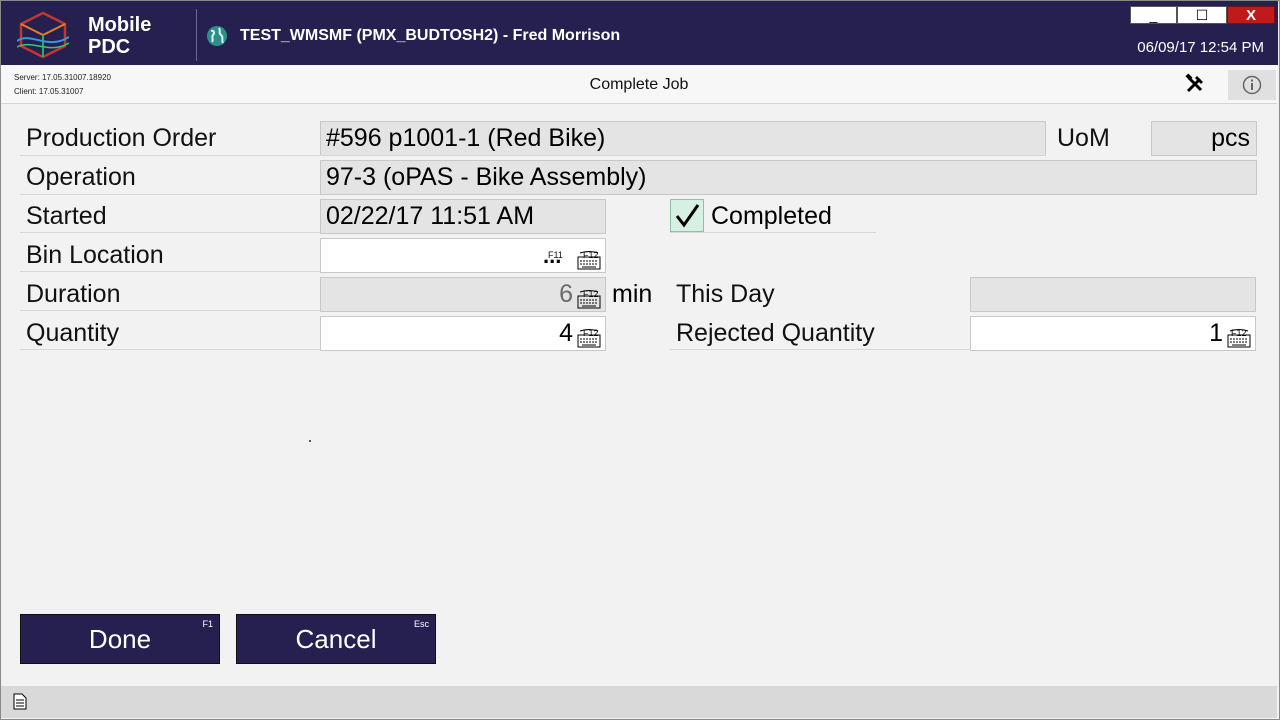 Image resolution: width=1280 pixels, height=720 pixels. I want to click on completed-label: Completed, so click(771, 216).